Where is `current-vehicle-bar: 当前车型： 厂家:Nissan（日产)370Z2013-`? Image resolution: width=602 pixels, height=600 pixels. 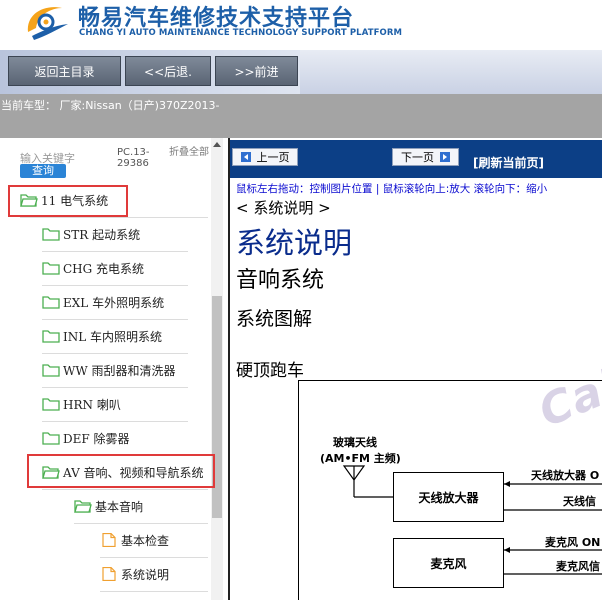 current-vehicle-bar: 当前车型： 厂家:Nissan（日产)370Z2013- is located at coordinates (301, 116).